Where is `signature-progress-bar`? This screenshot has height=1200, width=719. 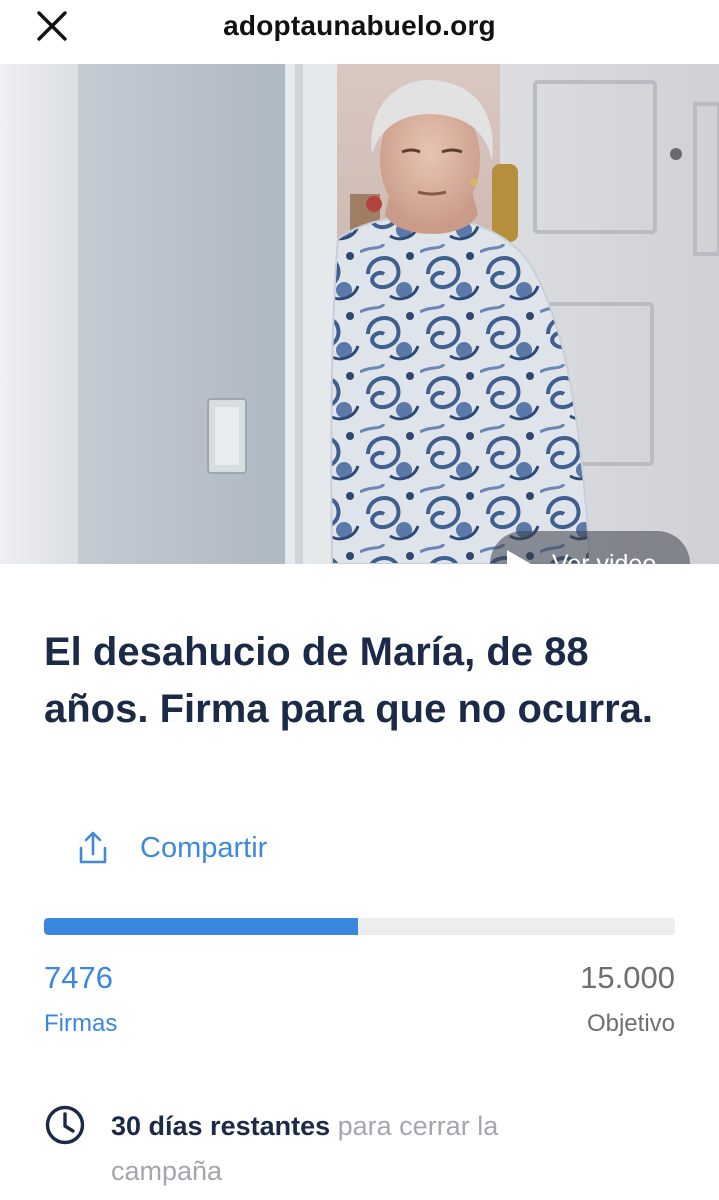
signature-progress-bar is located at coordinates (359, 926).